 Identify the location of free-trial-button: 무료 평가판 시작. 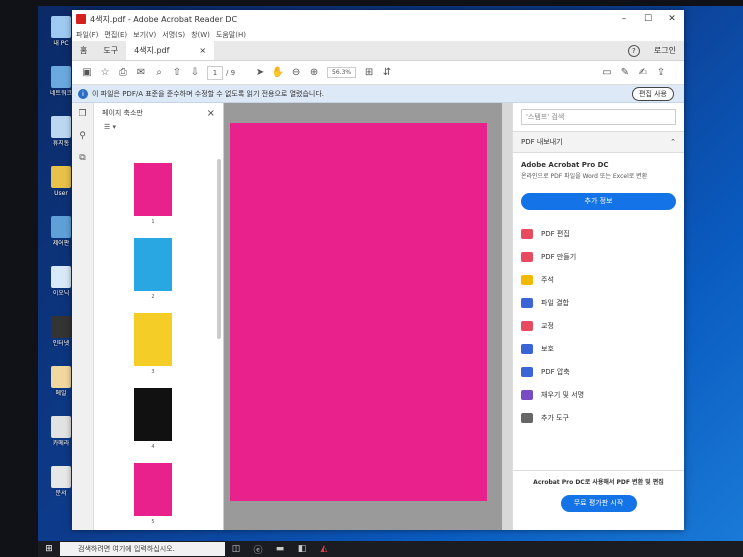
(598, 503).